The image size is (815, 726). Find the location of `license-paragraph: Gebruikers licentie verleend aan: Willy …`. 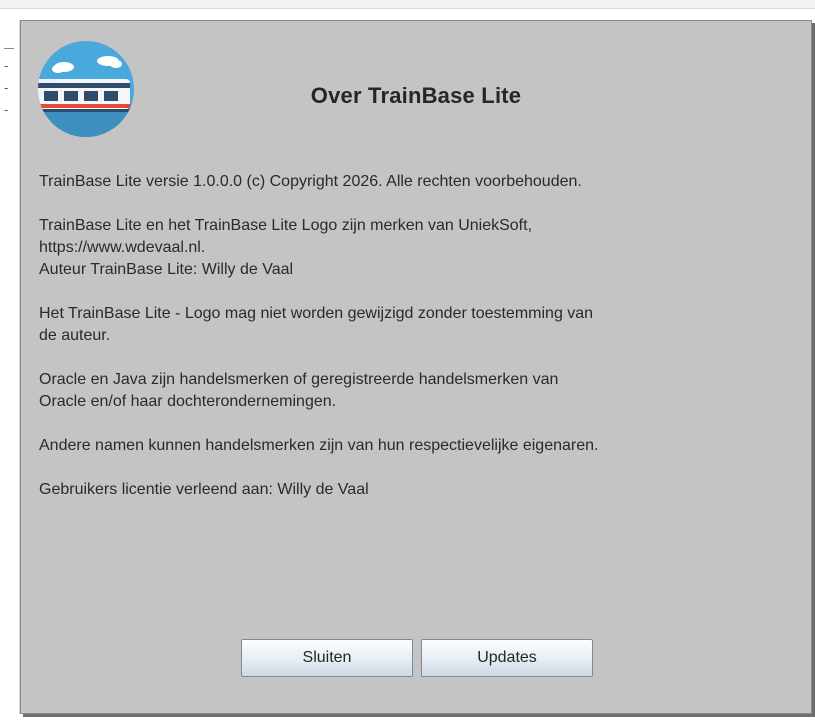

license-paragraph: Gebruikers licentie verleend aan: Willy … is located at coordinates (424, 490).